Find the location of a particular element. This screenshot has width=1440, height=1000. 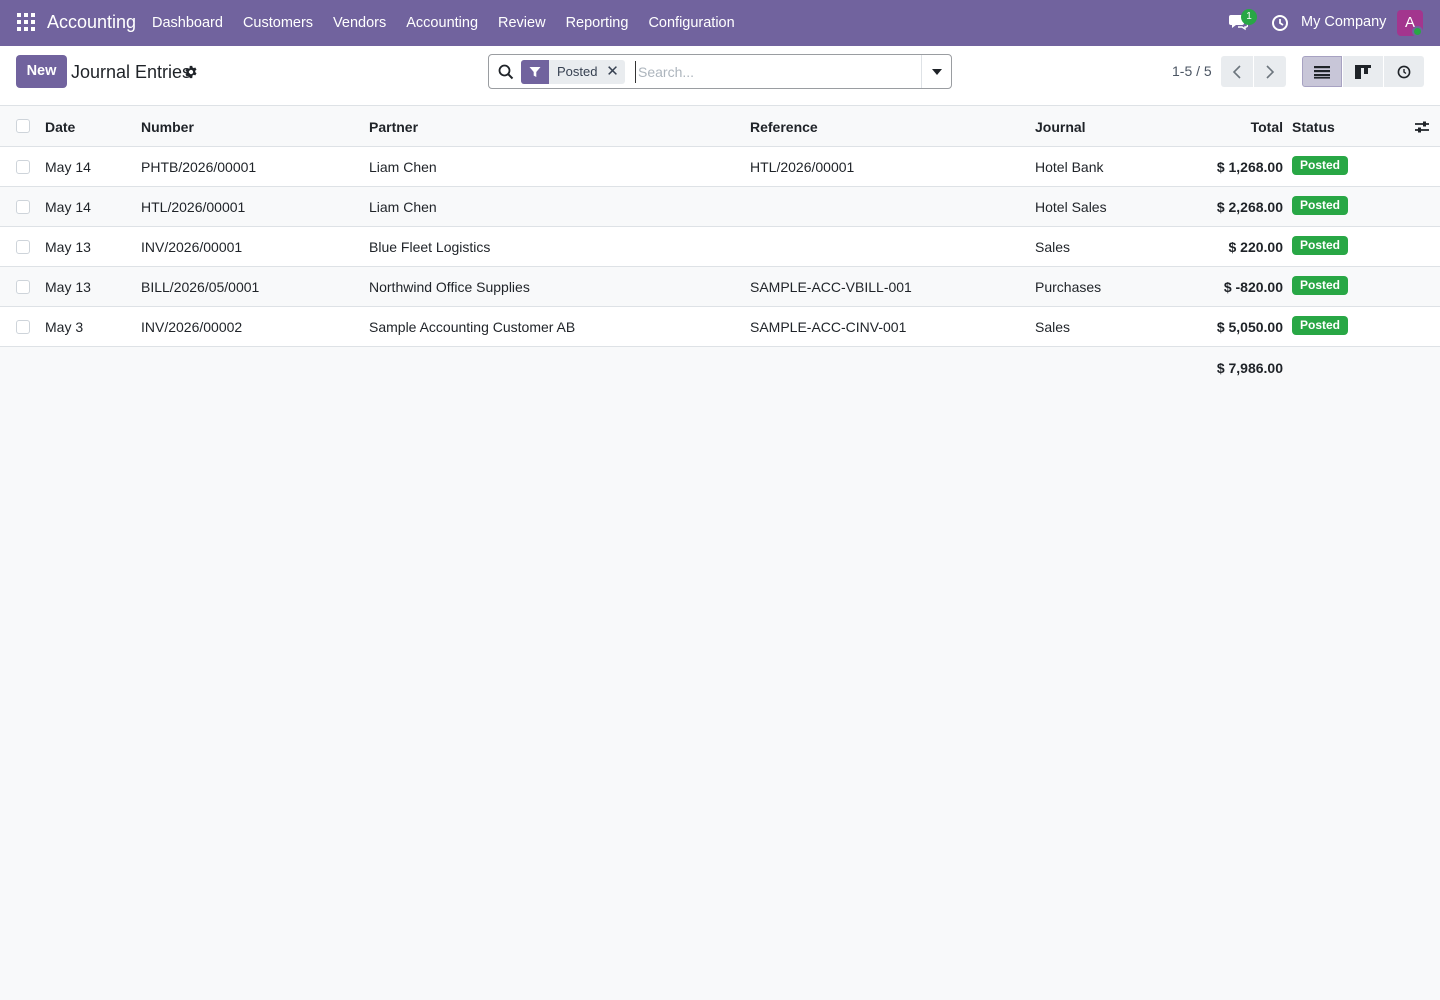

cell-journal: Hotel Bank is located at coordinates (1069, 167).